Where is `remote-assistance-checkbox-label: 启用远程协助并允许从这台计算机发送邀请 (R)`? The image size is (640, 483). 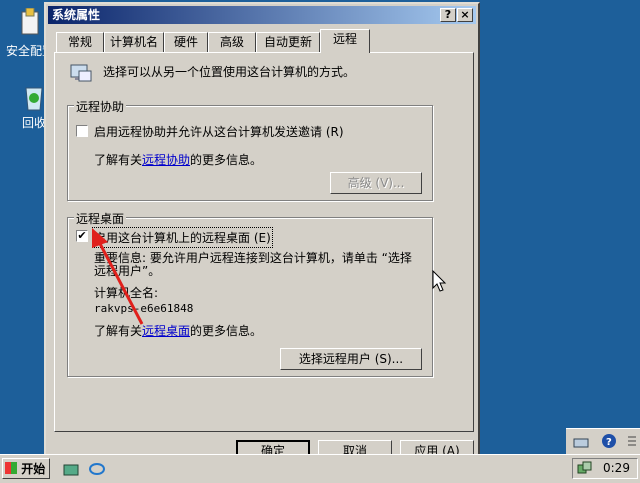
remote-assistance-checkbox-label: 启用远程协助并允许从这台计算机发送邀请 (R) is located at coordinates (219, 131).